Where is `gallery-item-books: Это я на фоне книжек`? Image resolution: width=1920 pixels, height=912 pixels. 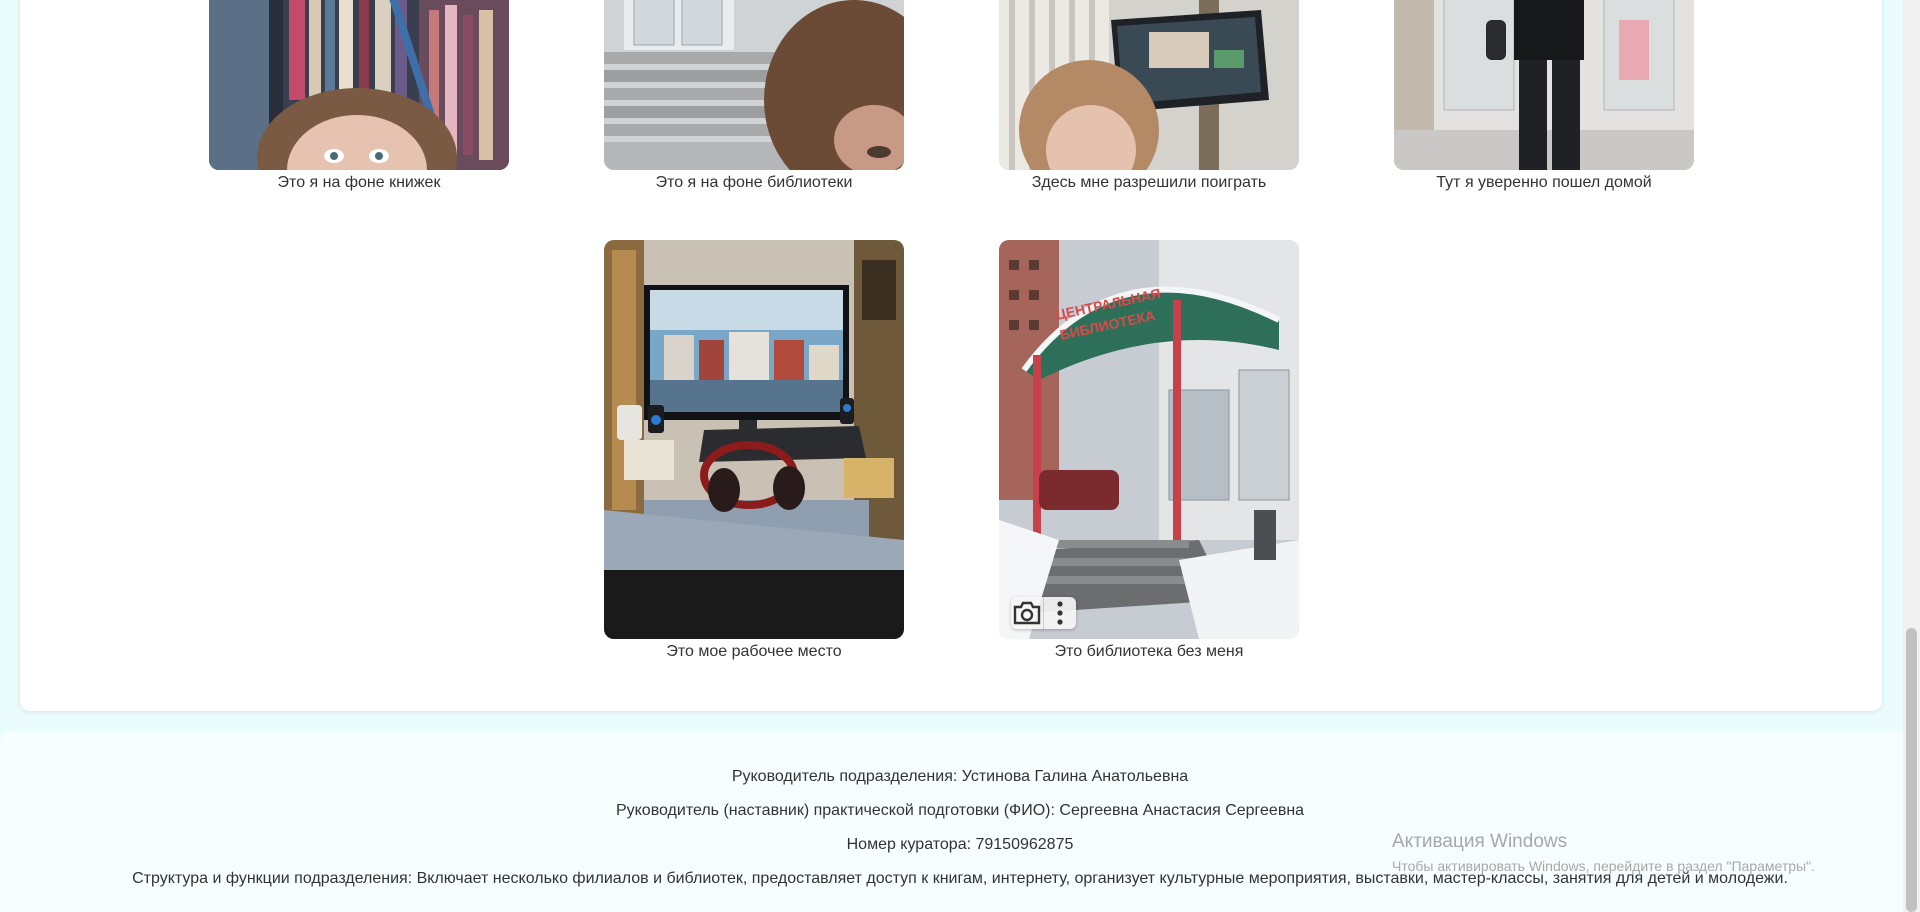 gallery-item-books: Это я на фоне книжек is located at coordinates (359, 96).